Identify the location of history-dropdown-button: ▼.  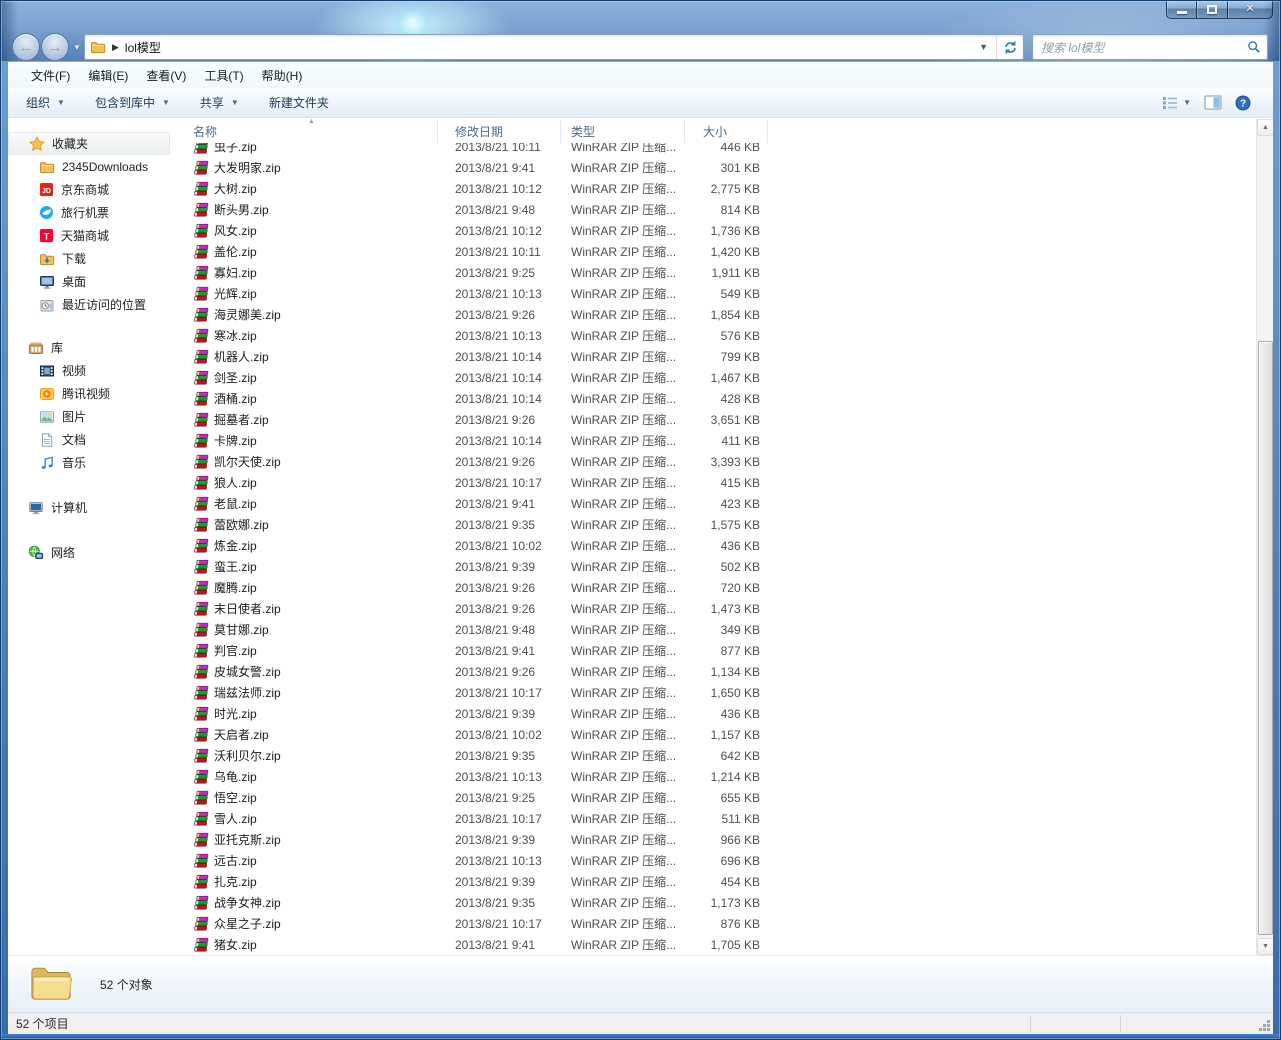
(77, 47).